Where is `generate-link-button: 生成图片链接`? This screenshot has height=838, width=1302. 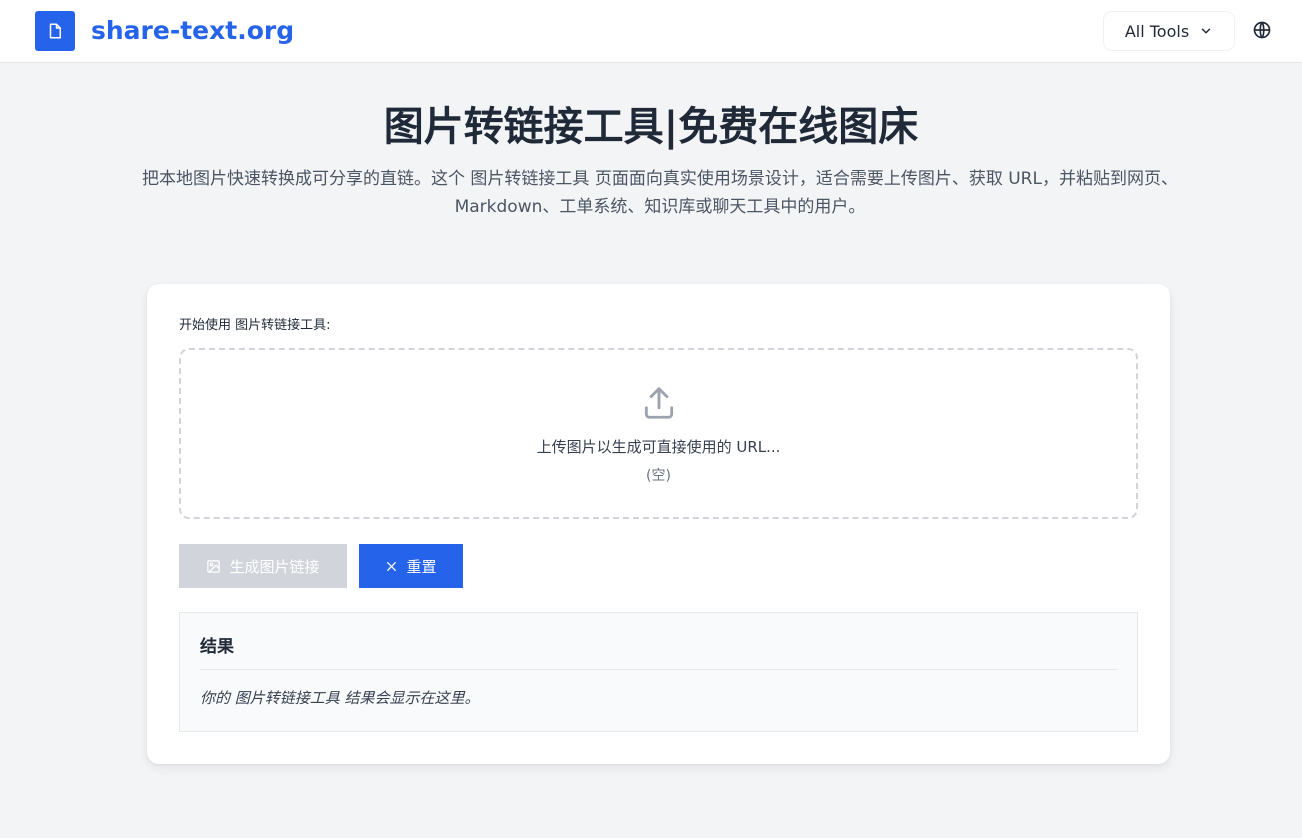 generate-link-button: 生成图片链接 is located at coordinates (263, 566).